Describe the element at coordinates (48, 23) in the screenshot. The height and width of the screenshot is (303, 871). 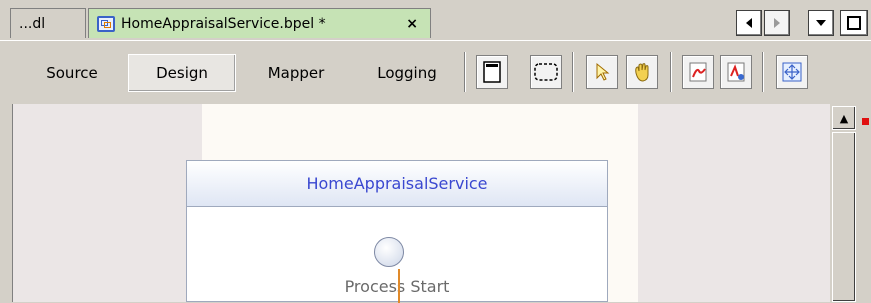
I see `tab-file-wsdl: ...dl` at that location.